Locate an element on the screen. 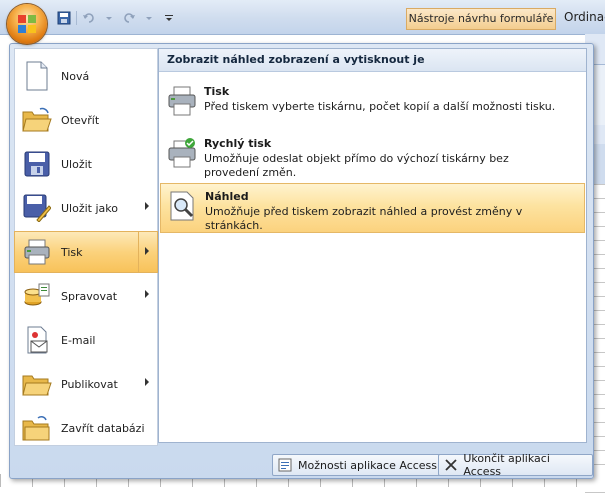 The image size is (605, 504). office-logo-icon is located at coordinates (27, 24).